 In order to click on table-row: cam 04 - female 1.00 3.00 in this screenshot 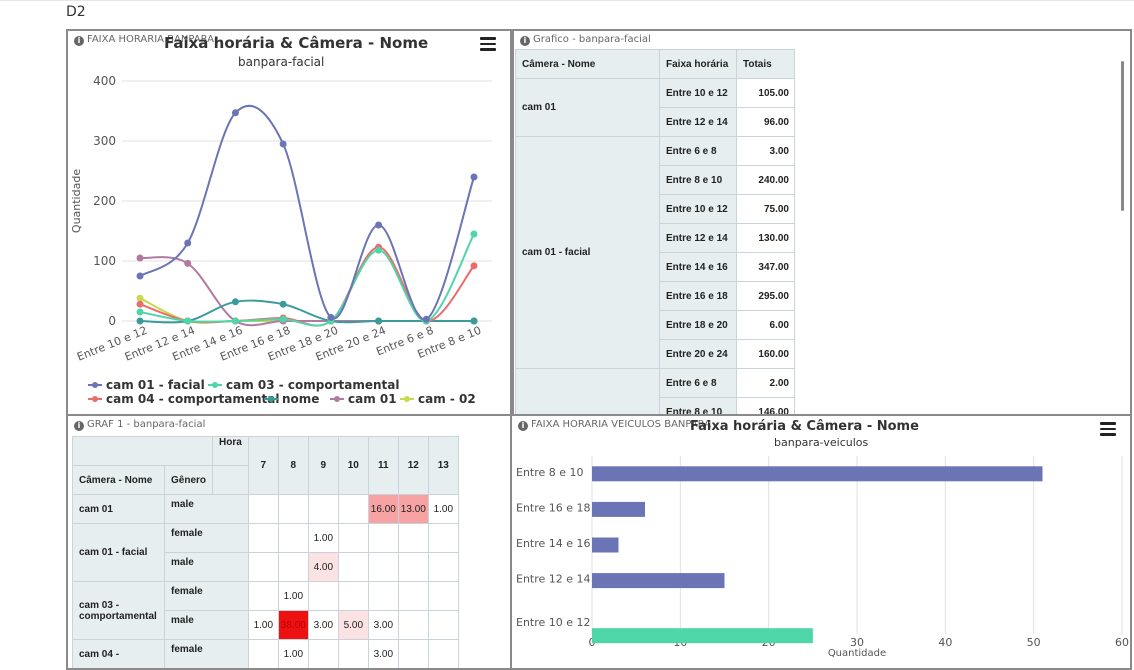, I will do `click(265, 653)`.